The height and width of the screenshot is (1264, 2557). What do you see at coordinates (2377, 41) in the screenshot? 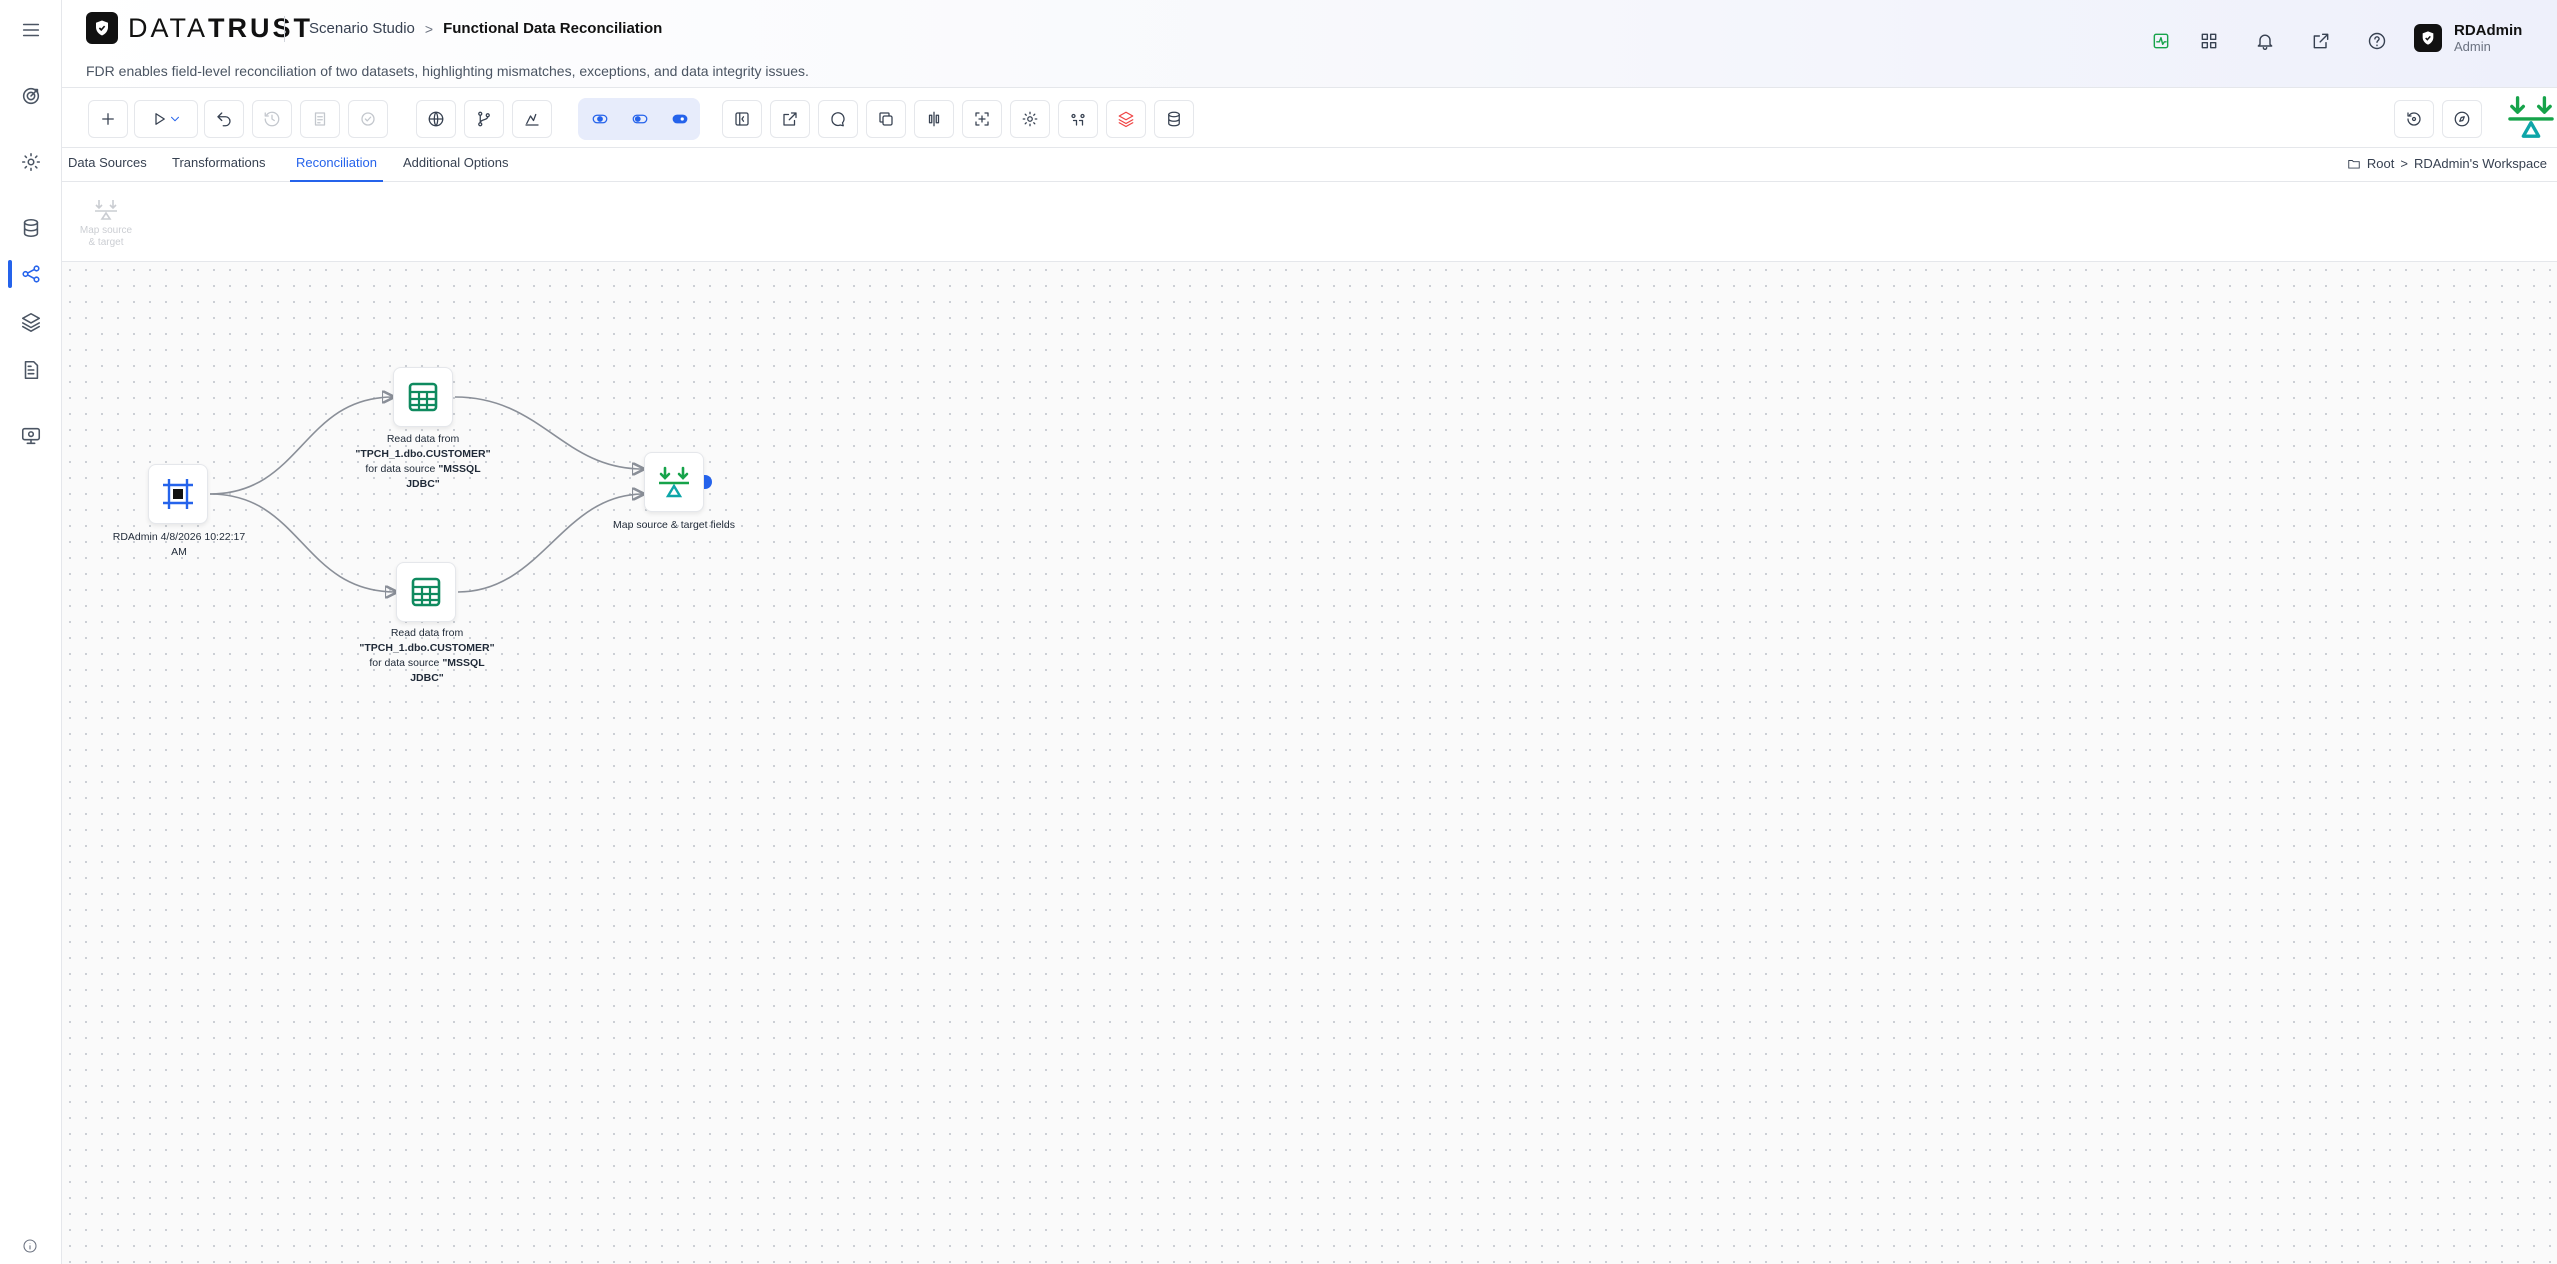
I see `help-icon` at bounding box center [2377, 41].